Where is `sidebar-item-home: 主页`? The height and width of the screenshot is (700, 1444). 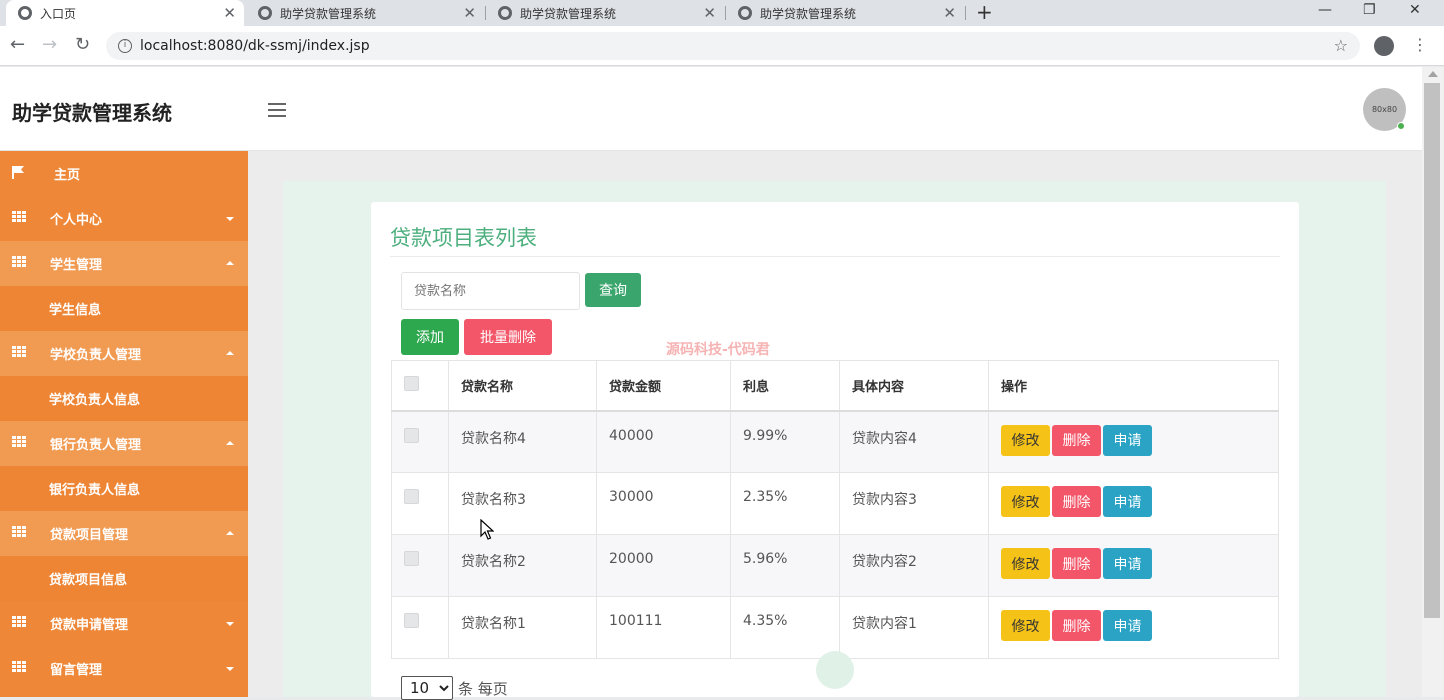 sidebar-item-home: 主页 is located at coordinates (124, 173).